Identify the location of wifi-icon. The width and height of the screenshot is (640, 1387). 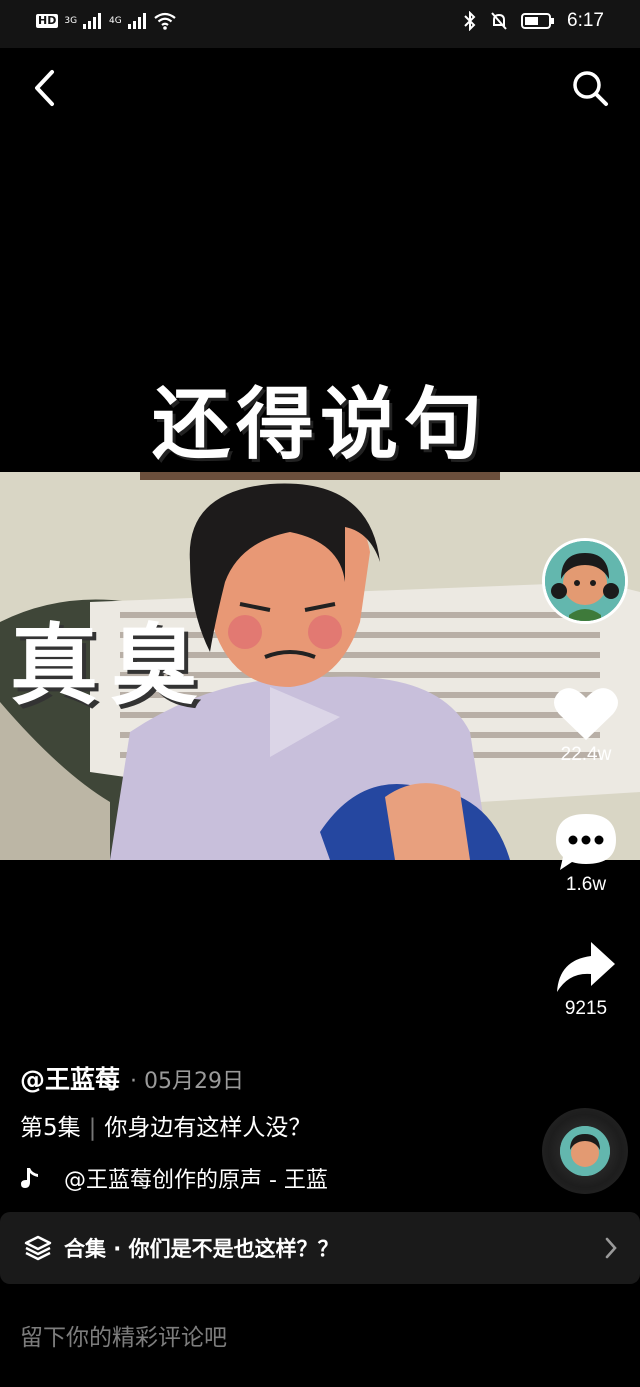
(165, 21).